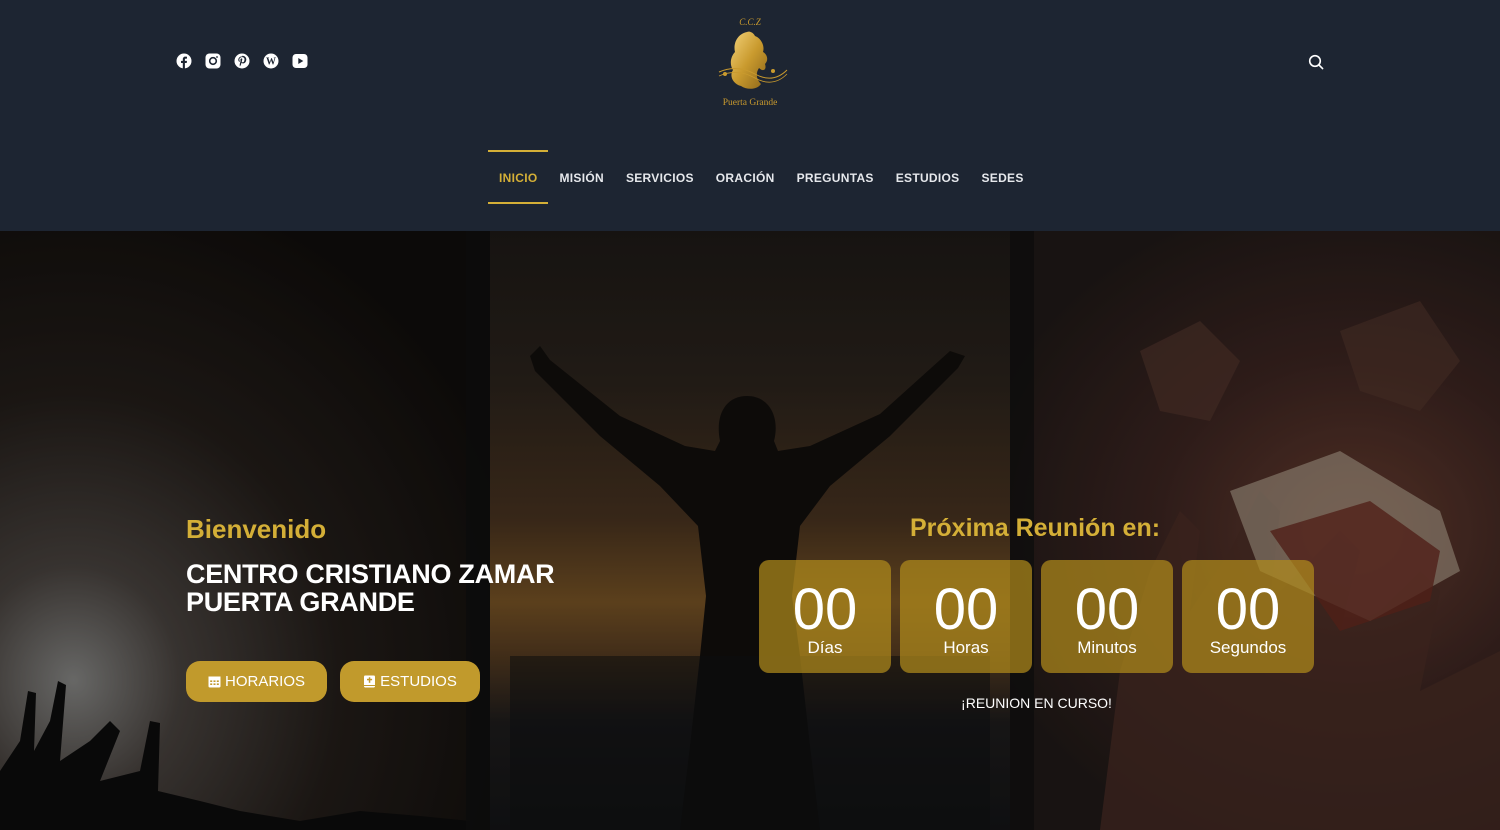 The width and height of the screenshot is (1500, 830). What do you see at coordinates (835, 178) in the screenshot?
I see `nav-item-preguntas: PREGUNTAS` at bounding box center [835, 178].